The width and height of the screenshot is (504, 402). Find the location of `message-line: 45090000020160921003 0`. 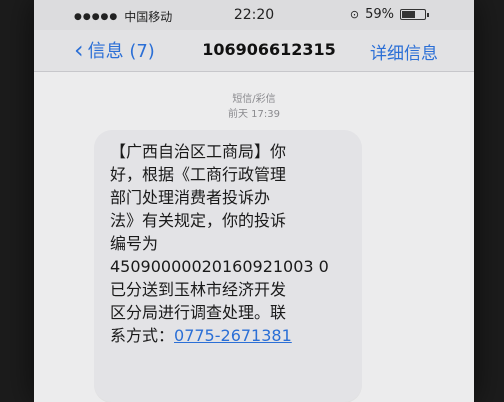

message-line: 45090000020160921003 0 is located at coordinates (219, 266).